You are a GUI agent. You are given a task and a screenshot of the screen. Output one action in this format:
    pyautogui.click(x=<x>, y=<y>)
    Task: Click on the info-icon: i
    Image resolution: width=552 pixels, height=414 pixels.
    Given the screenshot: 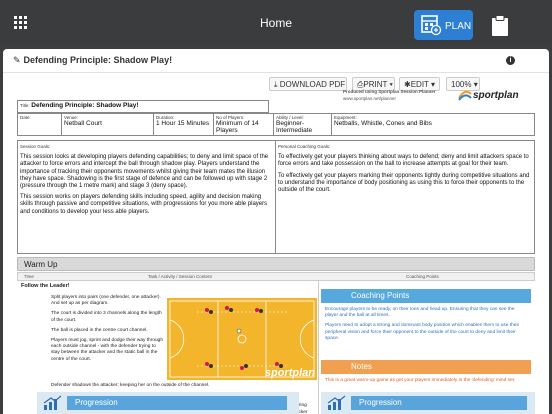 What is the action you would take?
    pyautogui.click(x=510, y=60)
    